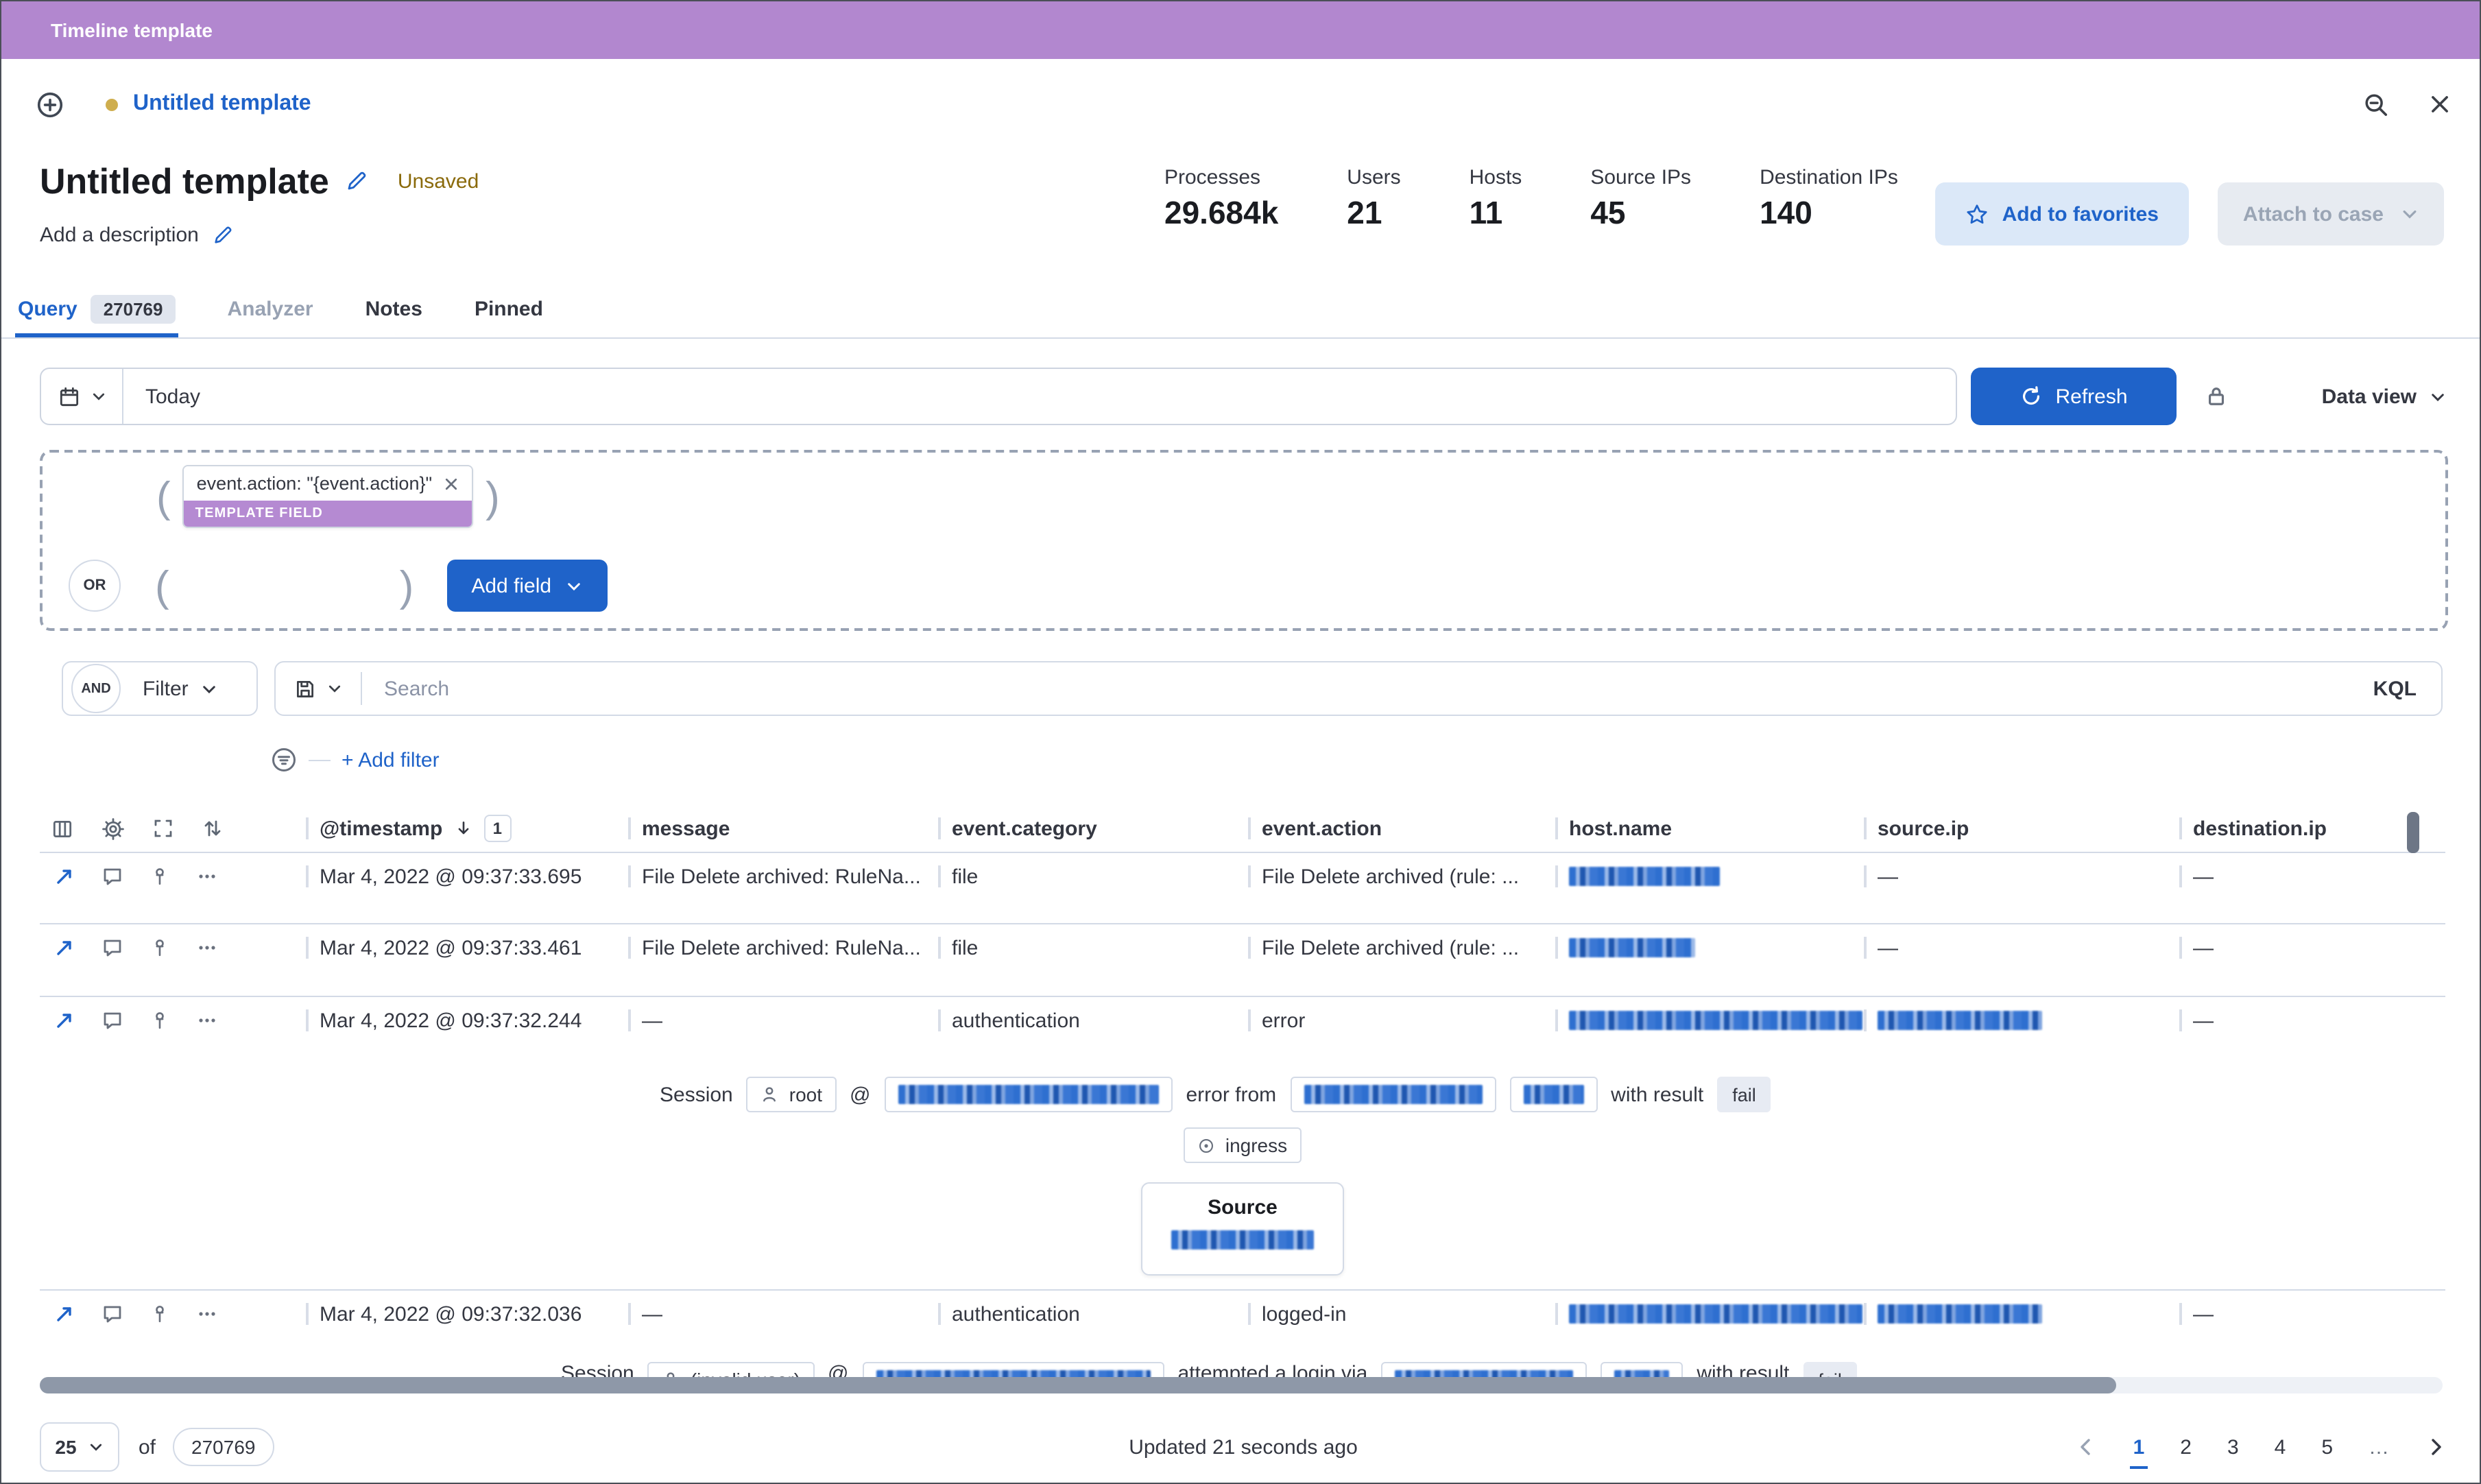  What do you see at coordinates (791, 1094) in the screenshot?
I see `user-badge: root` at bounding box center [791, 1094].